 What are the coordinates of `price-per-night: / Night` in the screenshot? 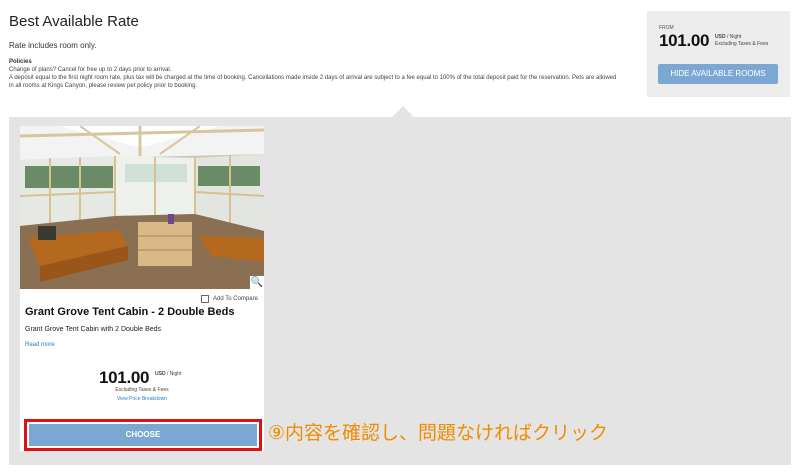 It's located at (733, 37).